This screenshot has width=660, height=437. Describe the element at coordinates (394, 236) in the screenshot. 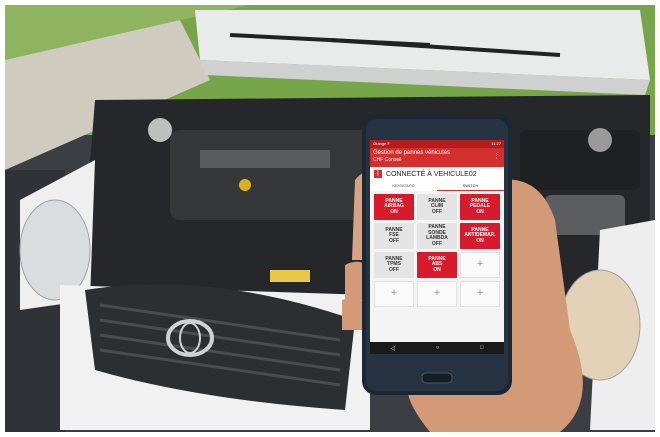

I see `fault-toggle-3: PANNE FSE OFF` at that location.